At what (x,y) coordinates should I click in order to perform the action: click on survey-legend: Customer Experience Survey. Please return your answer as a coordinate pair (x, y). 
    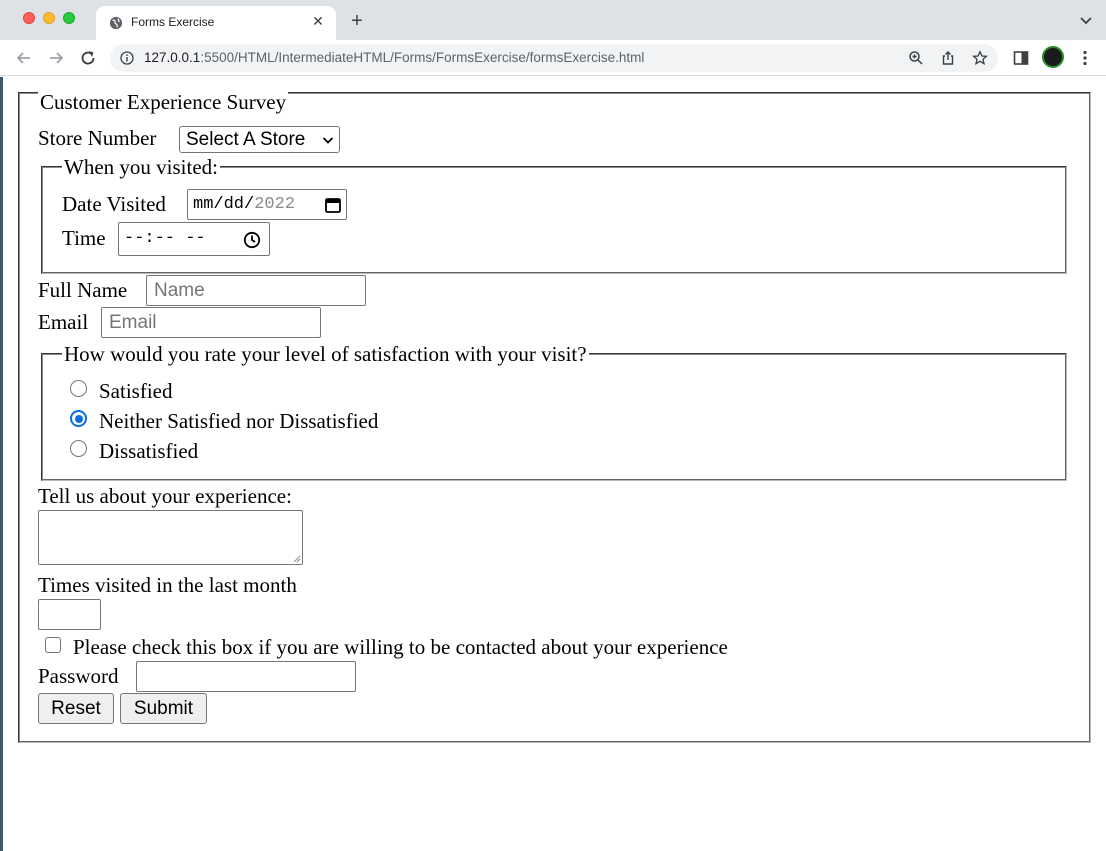
    Looking at the image, I should click on (163, 102).